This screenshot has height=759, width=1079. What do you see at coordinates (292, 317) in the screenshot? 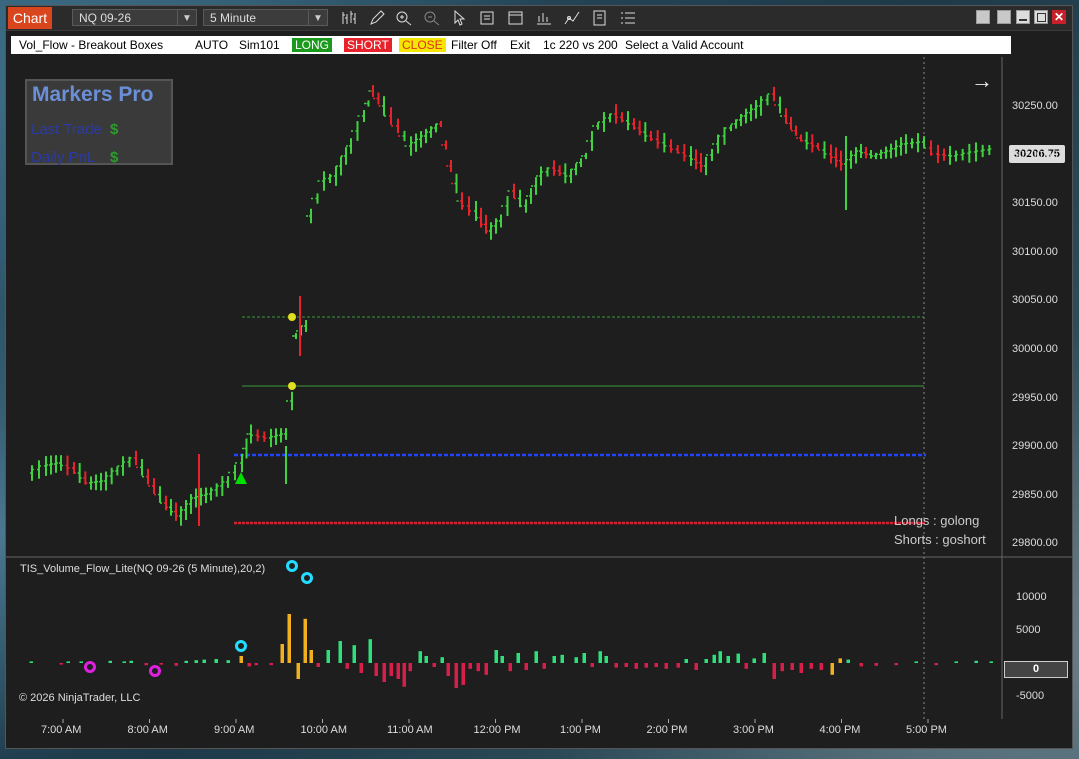
I see `target-hit-marker` at bounding box center [292, 317].